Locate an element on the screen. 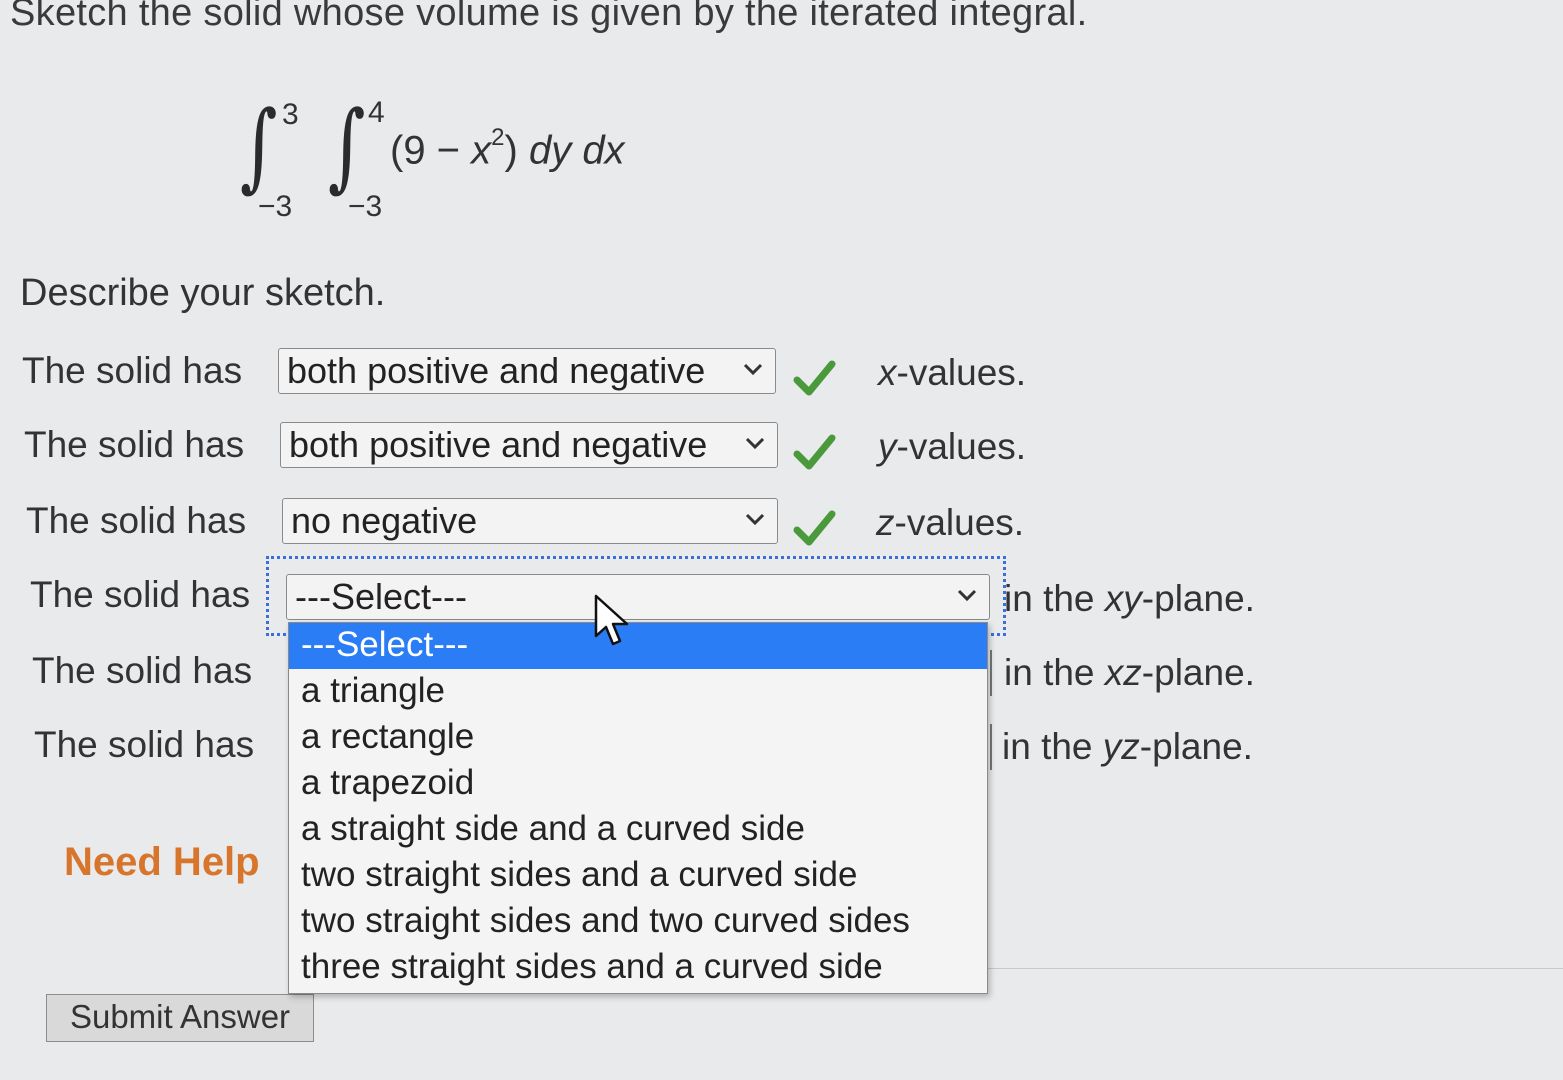 This screenshot has width=1563, height=1080. row-y-suffix: y-values. is located at coordinates (952, 447).